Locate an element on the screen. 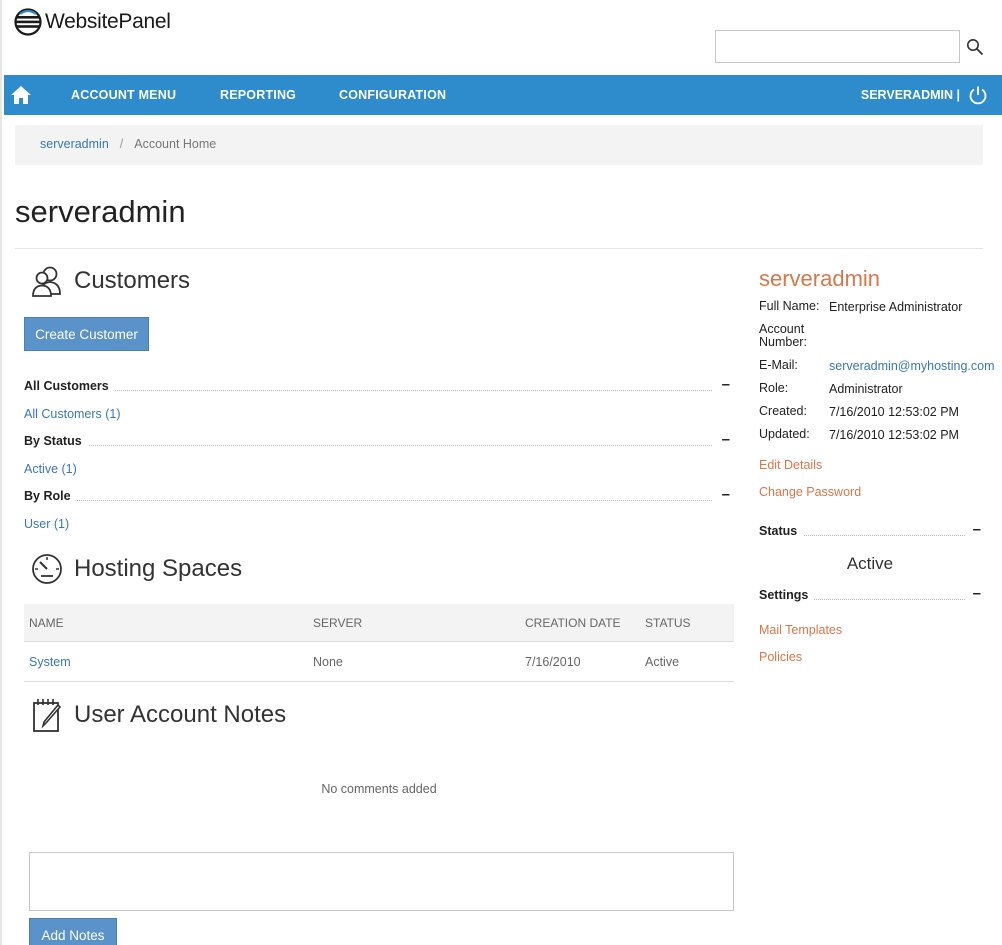 Image resolution: width=1002 pixels, height=945 pixels. nav-reporting: REPORTING is located at coordinates (258, 95).